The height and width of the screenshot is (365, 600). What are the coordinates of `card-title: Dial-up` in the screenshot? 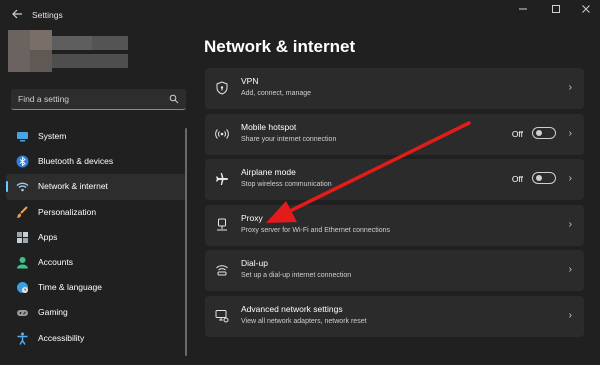 It's located at (254, 263).